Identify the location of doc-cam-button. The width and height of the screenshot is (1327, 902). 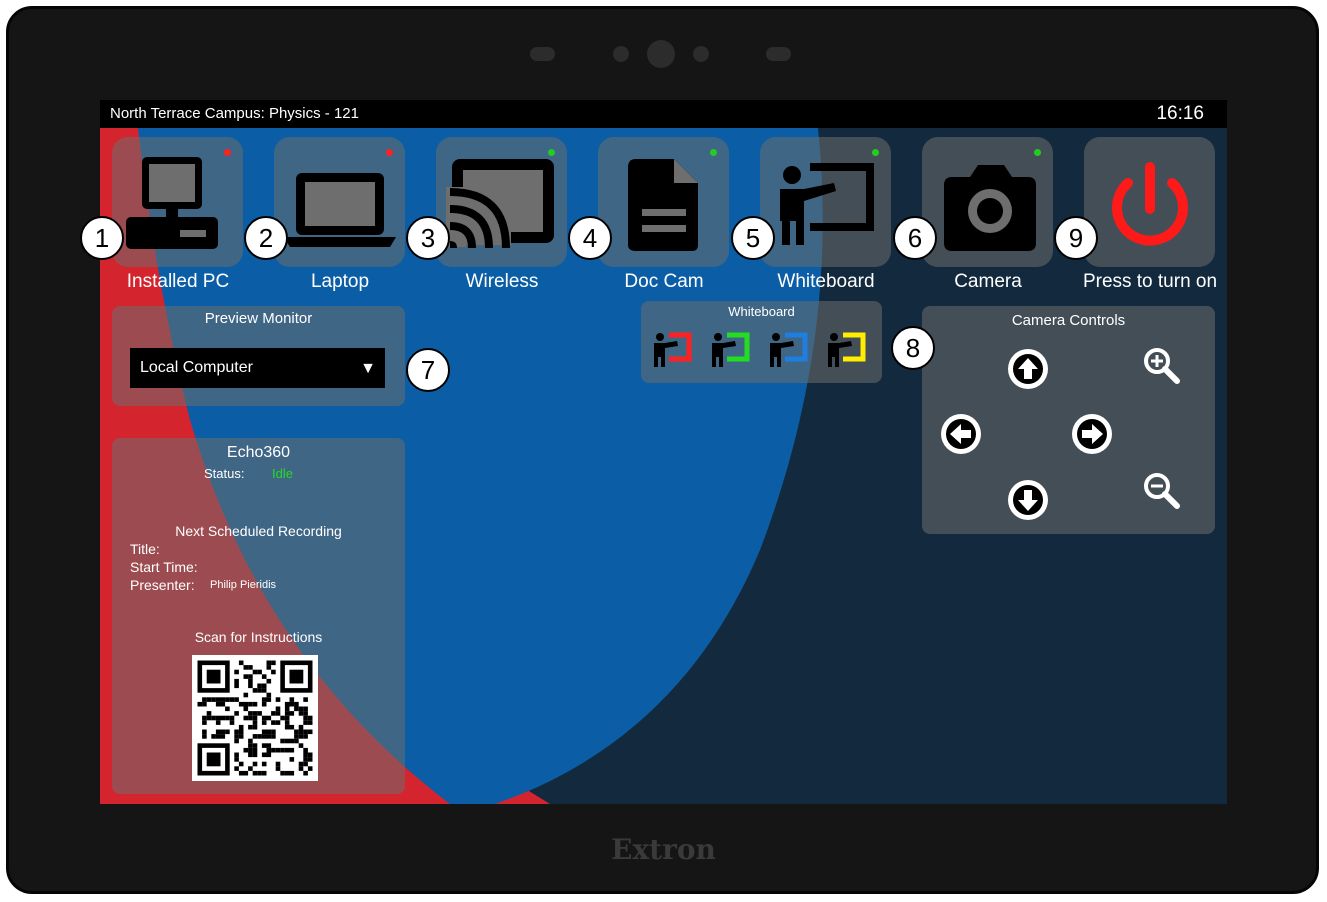
(663, 202).